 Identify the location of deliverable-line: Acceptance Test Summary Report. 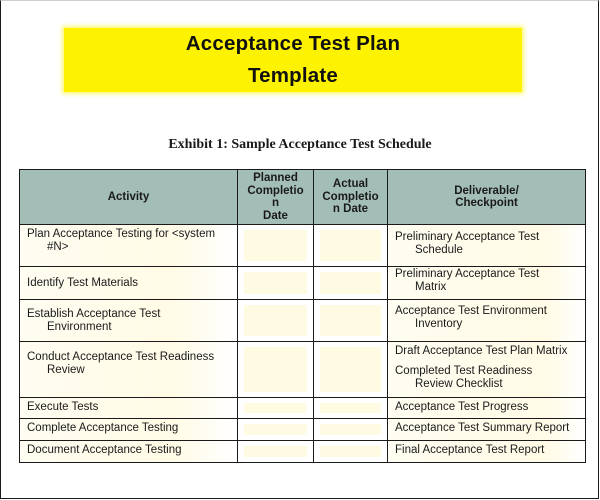
(482, 428).